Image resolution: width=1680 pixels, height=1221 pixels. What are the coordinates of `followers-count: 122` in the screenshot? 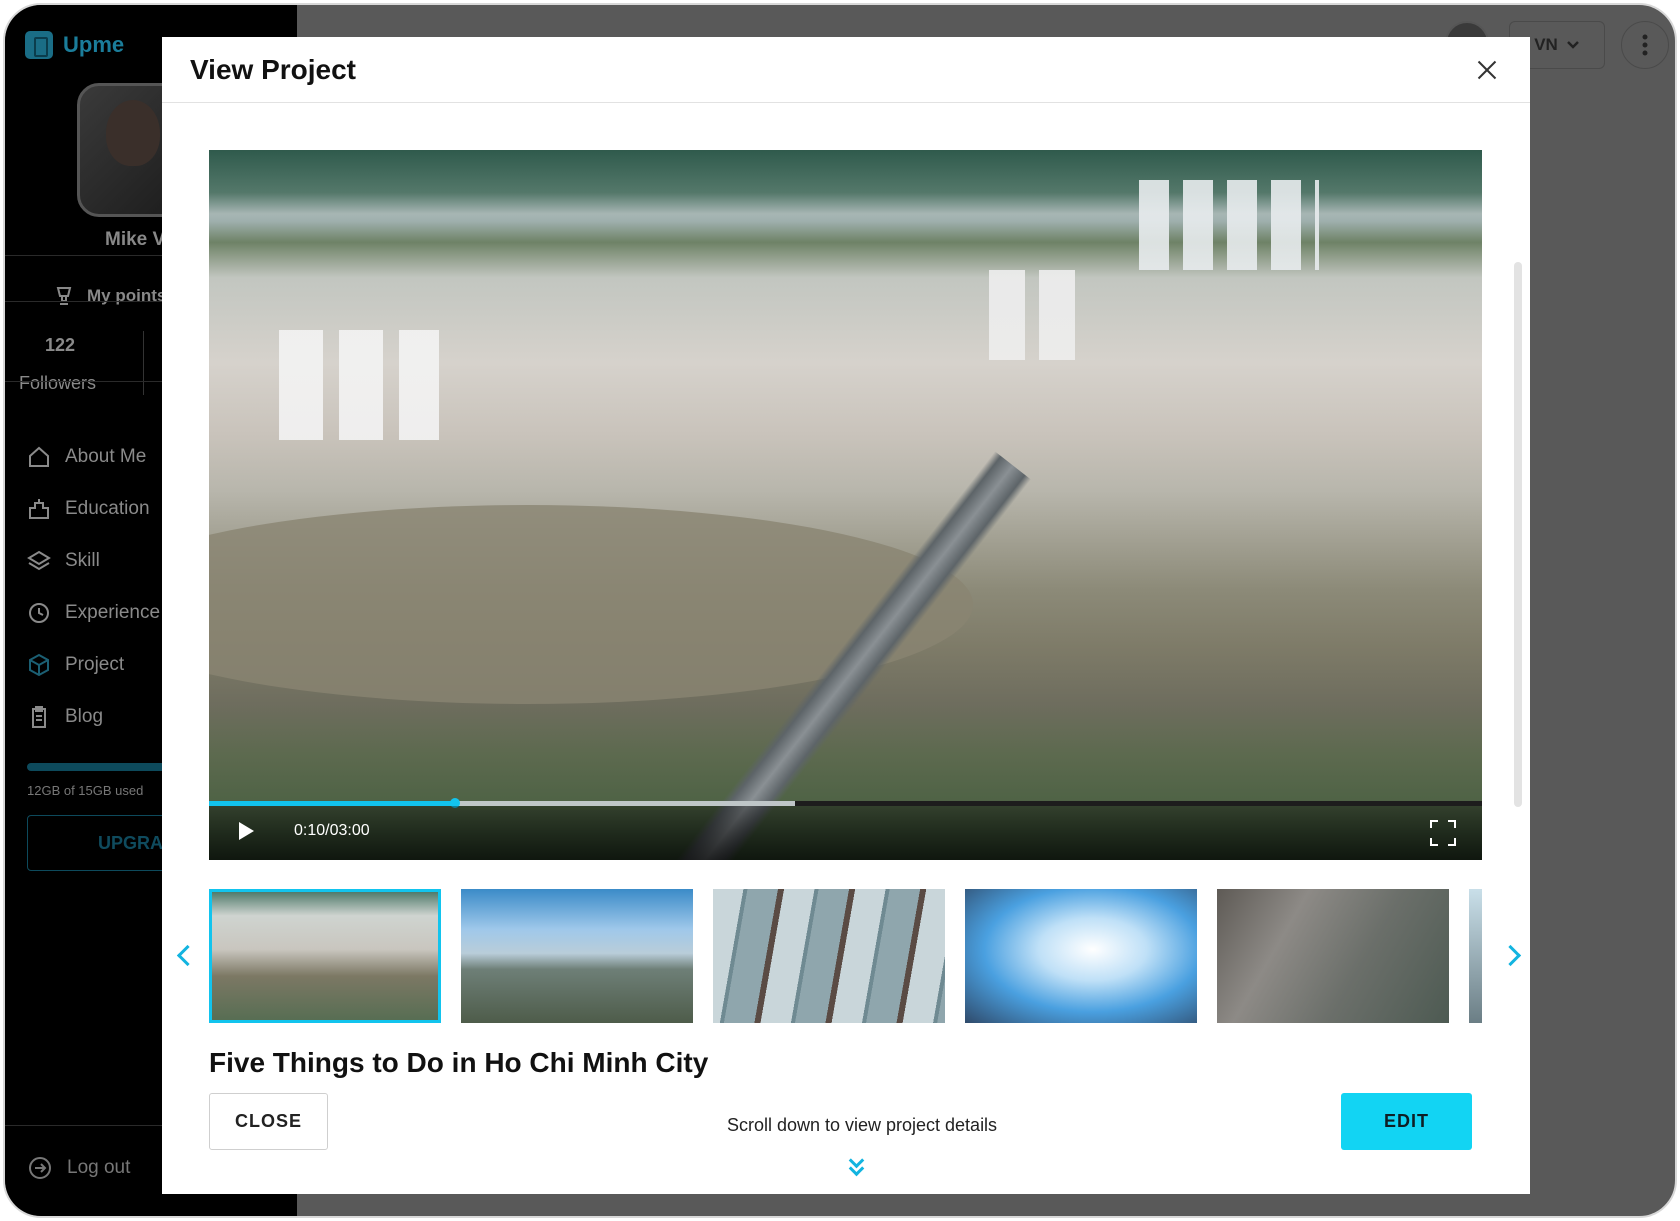 It's located at (60, 345).